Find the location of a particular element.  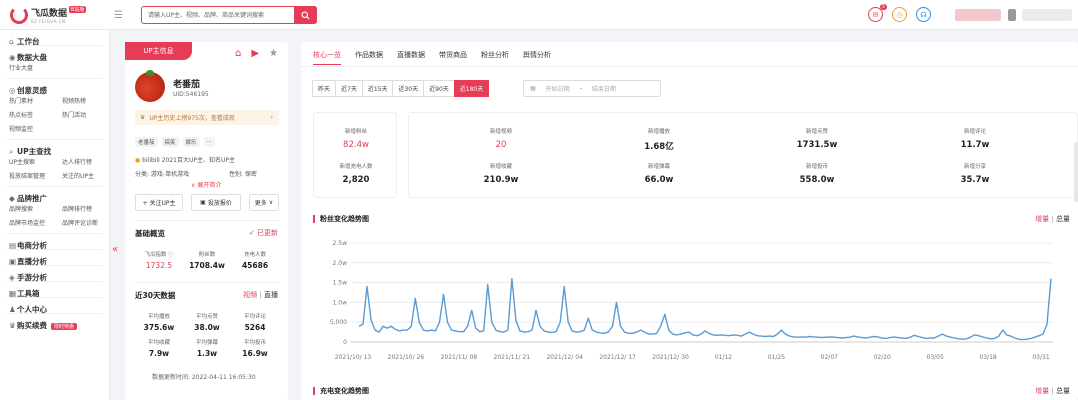

kpi-value: 1731.5w is located at coordinates (817, 145).